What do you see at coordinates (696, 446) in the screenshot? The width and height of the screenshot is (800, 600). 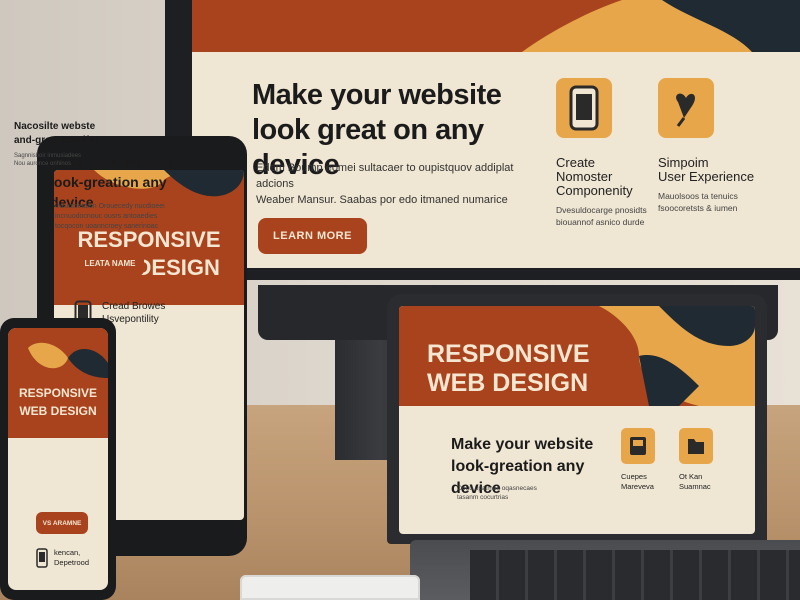 I see `folder-icon` at bounding box center [696, 446].